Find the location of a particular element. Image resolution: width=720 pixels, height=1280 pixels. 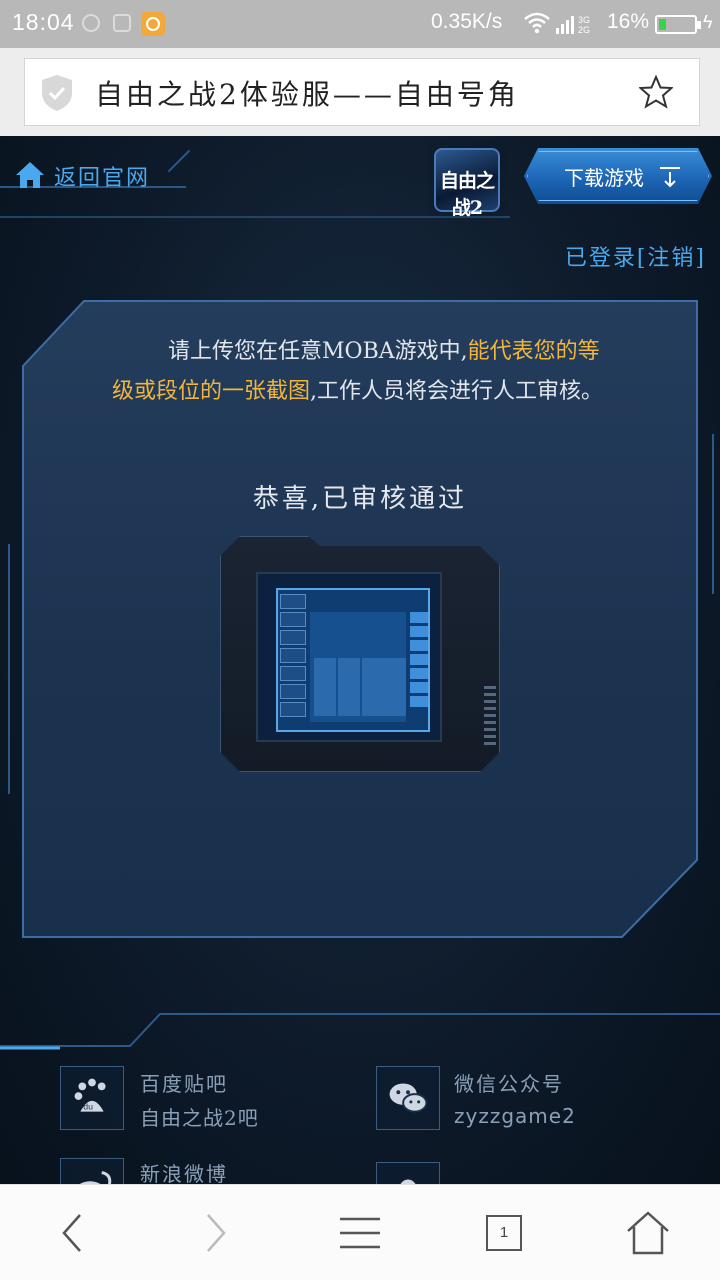

logout-link: [注销] is located at coordinates (671, 258).